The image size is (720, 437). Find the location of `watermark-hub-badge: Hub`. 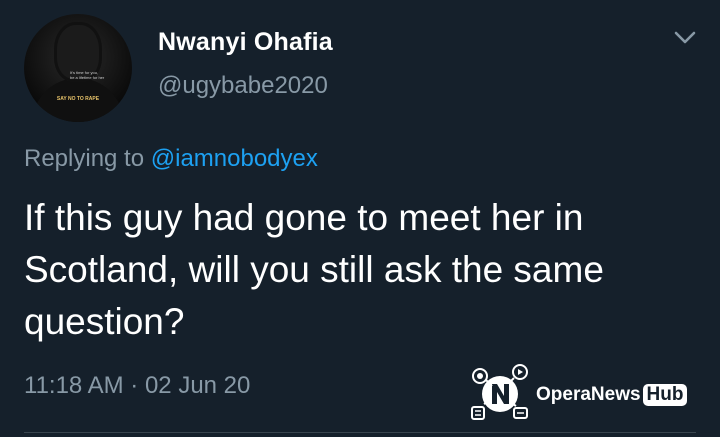

watermark-hub-badge: Hub is located at coordinates (665, 395).